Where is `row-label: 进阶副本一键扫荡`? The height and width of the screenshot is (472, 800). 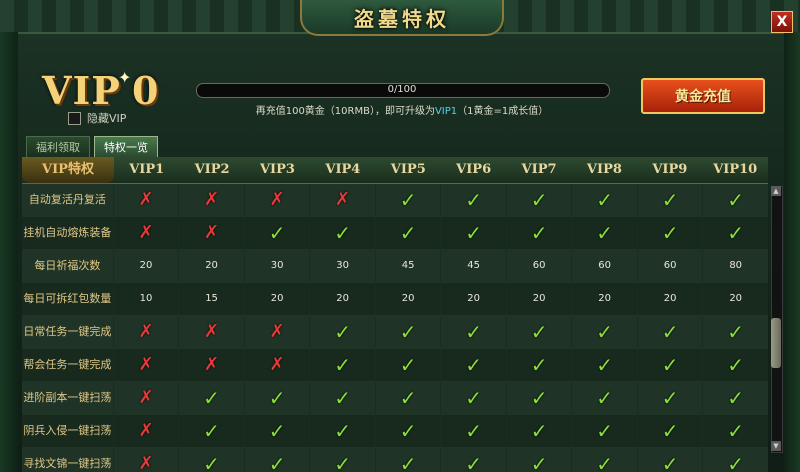 row-label: 进阶副本一键扫荡 is located at coordinates (67, 397).